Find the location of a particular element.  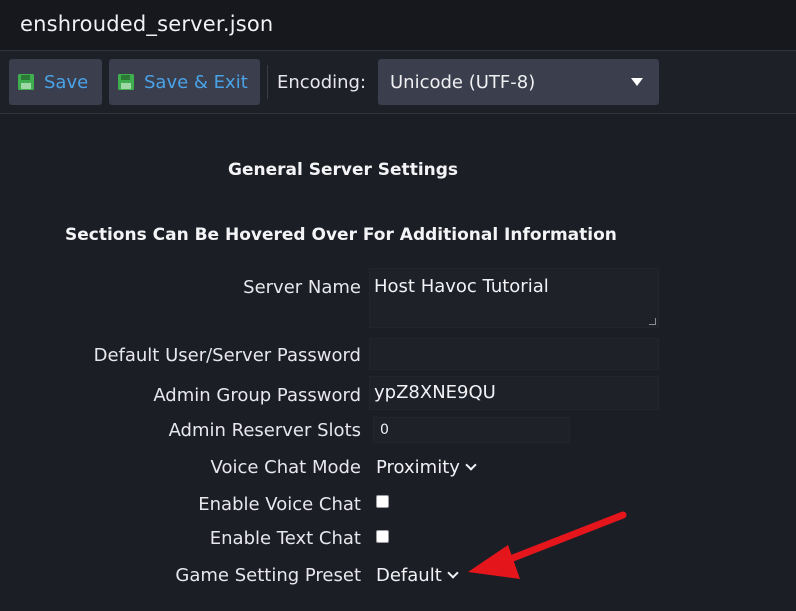

default-password-label: Default User/Server Password is located at coordinates (227, 355).